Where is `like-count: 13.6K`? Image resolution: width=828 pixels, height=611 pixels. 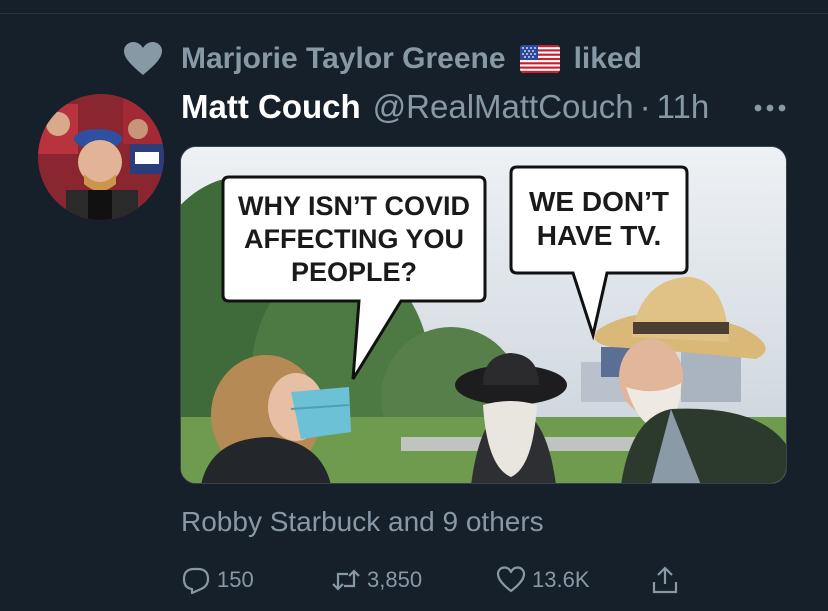
like-count: 13.6K is located at coordinates (561, 579).